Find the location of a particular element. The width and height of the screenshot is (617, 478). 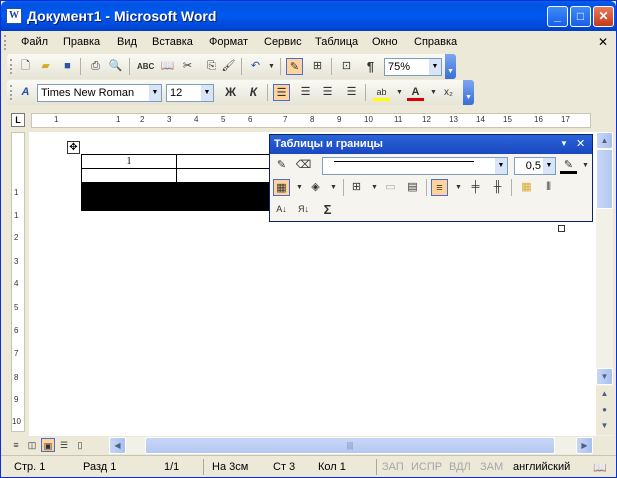

menu-window: Окно is located at coordinates (385, 42).